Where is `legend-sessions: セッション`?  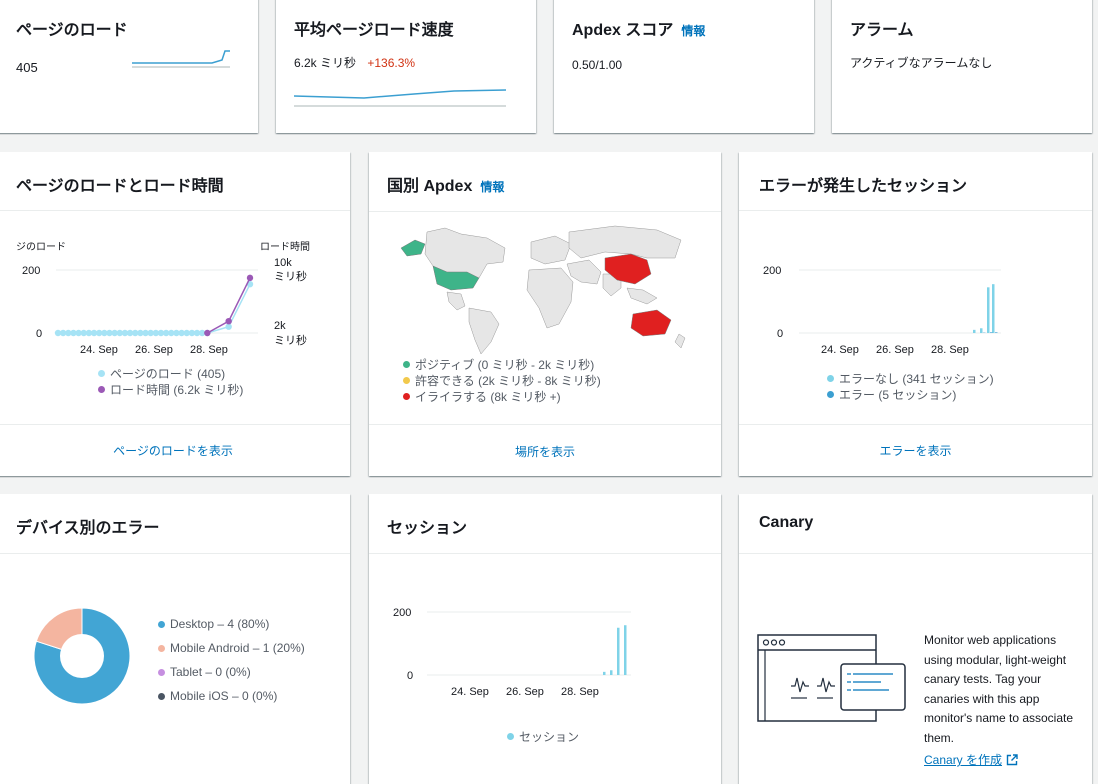
legend-sessions: セッション is located at coordinates (543, 736).